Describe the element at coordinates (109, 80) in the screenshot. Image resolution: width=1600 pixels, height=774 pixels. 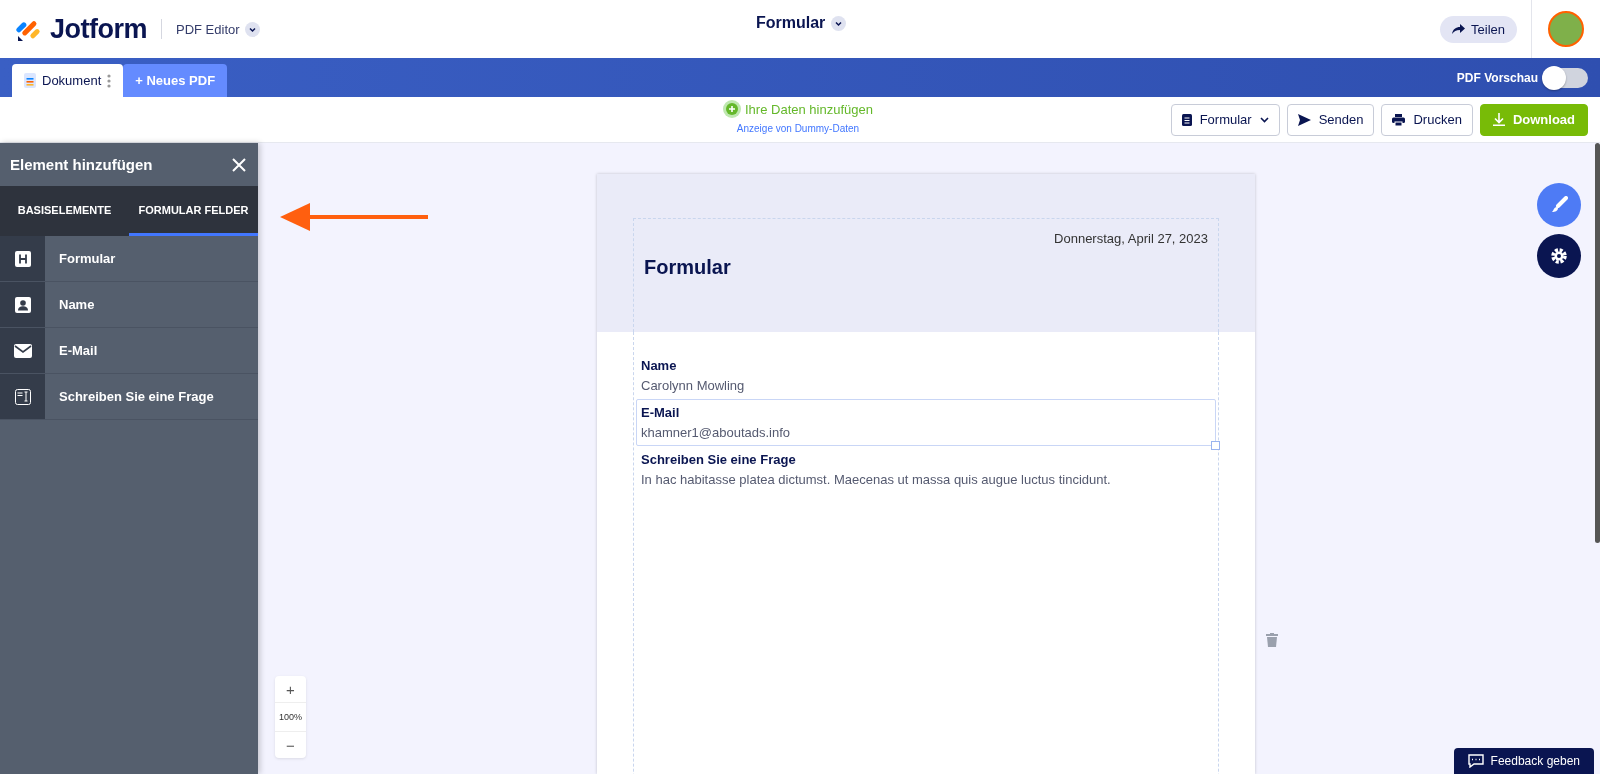
I see `more-icon` at that location.